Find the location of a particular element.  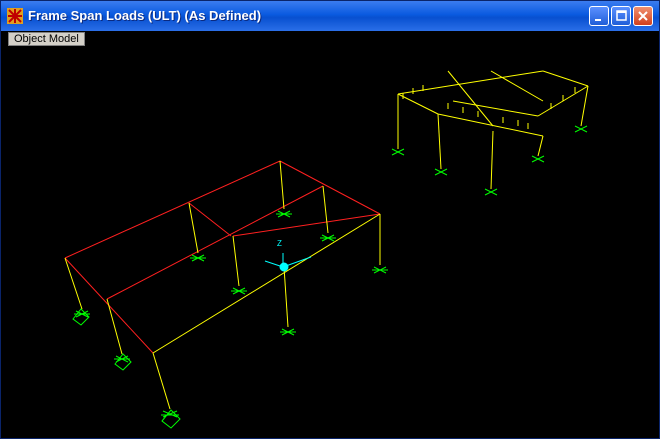

right-frame-model is located at coordinates (490, 133).